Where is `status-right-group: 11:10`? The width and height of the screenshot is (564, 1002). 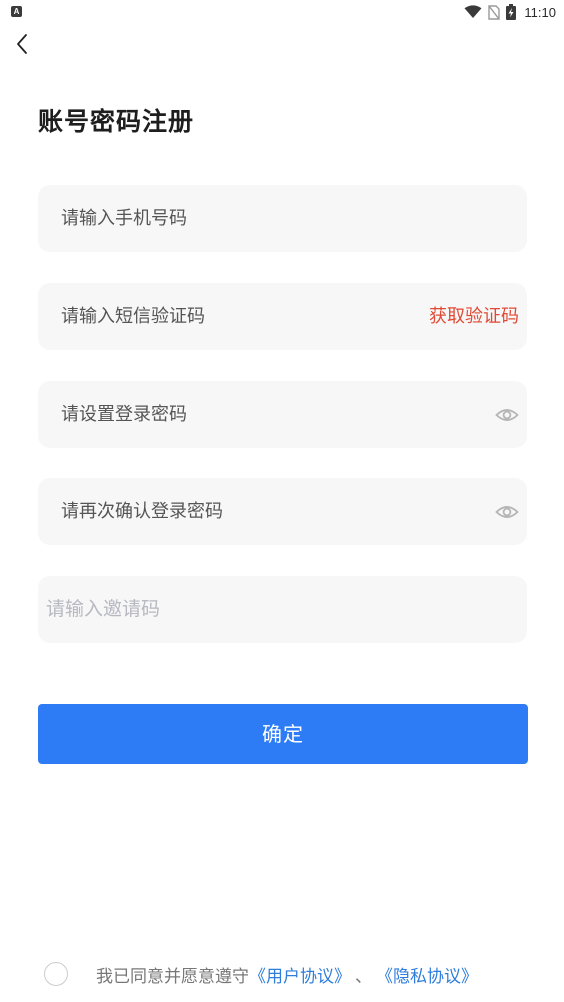
status-right-group: 11:10 is located at coordinates (510, 12).